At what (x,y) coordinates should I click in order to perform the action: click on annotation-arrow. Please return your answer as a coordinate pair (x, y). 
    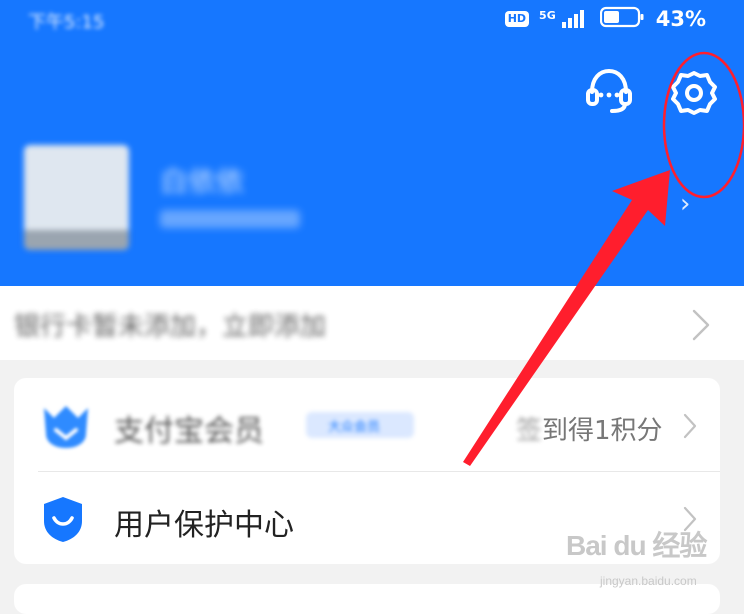
    Looking at the image, I should click on (566, 318).